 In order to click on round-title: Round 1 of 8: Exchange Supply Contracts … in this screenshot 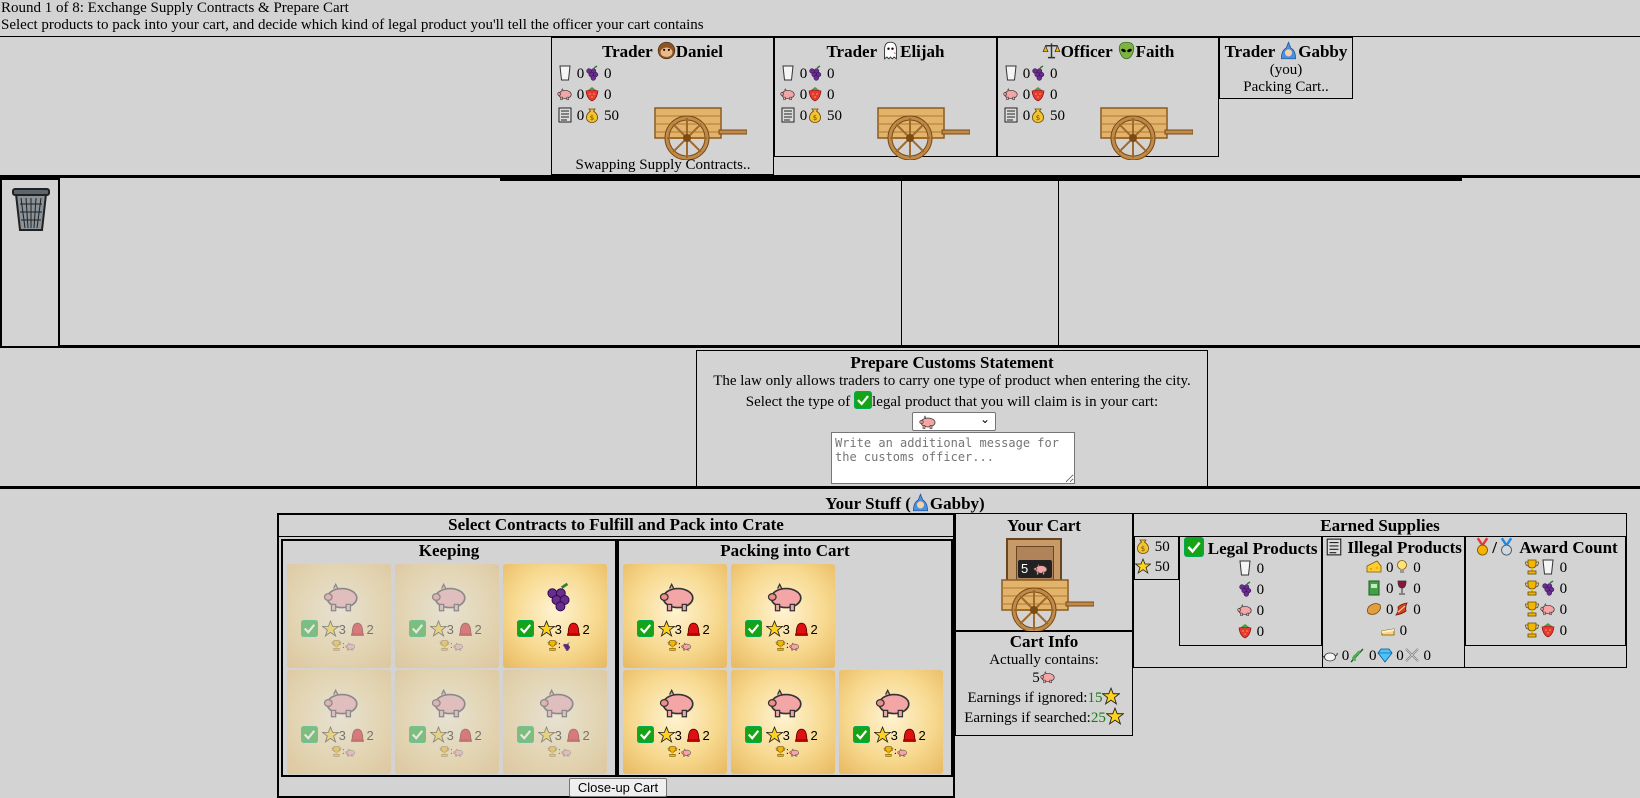, I will do `click(175, 8)`.